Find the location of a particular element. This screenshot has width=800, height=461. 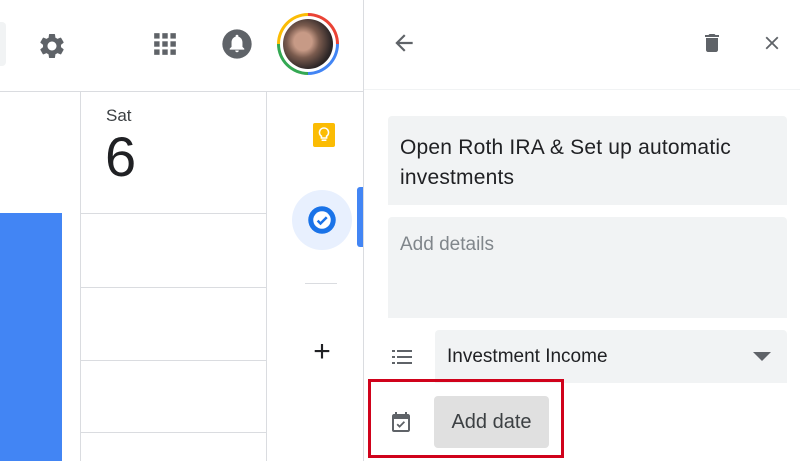

details-placeholder: Add details is located at coordinates (447, 244).